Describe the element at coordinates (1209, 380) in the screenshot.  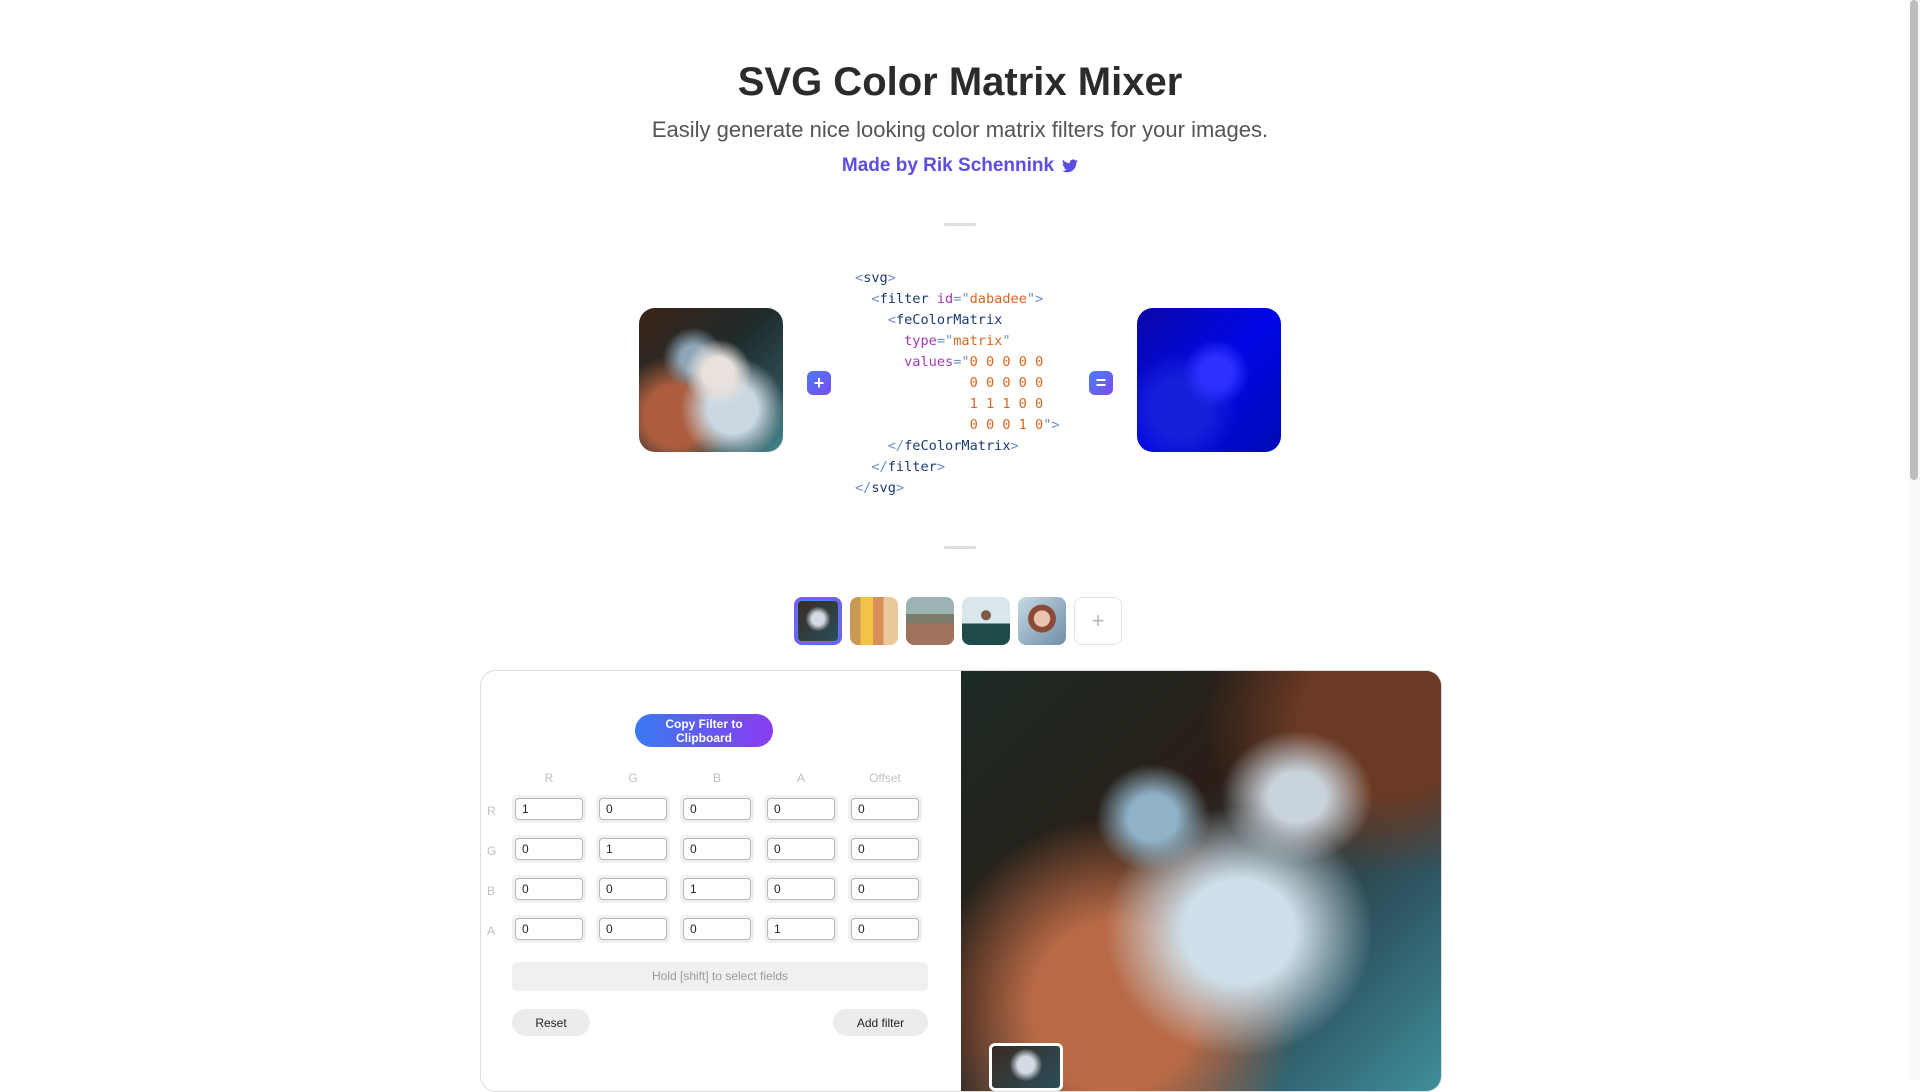
I see `filtered-image-preview` at that location.